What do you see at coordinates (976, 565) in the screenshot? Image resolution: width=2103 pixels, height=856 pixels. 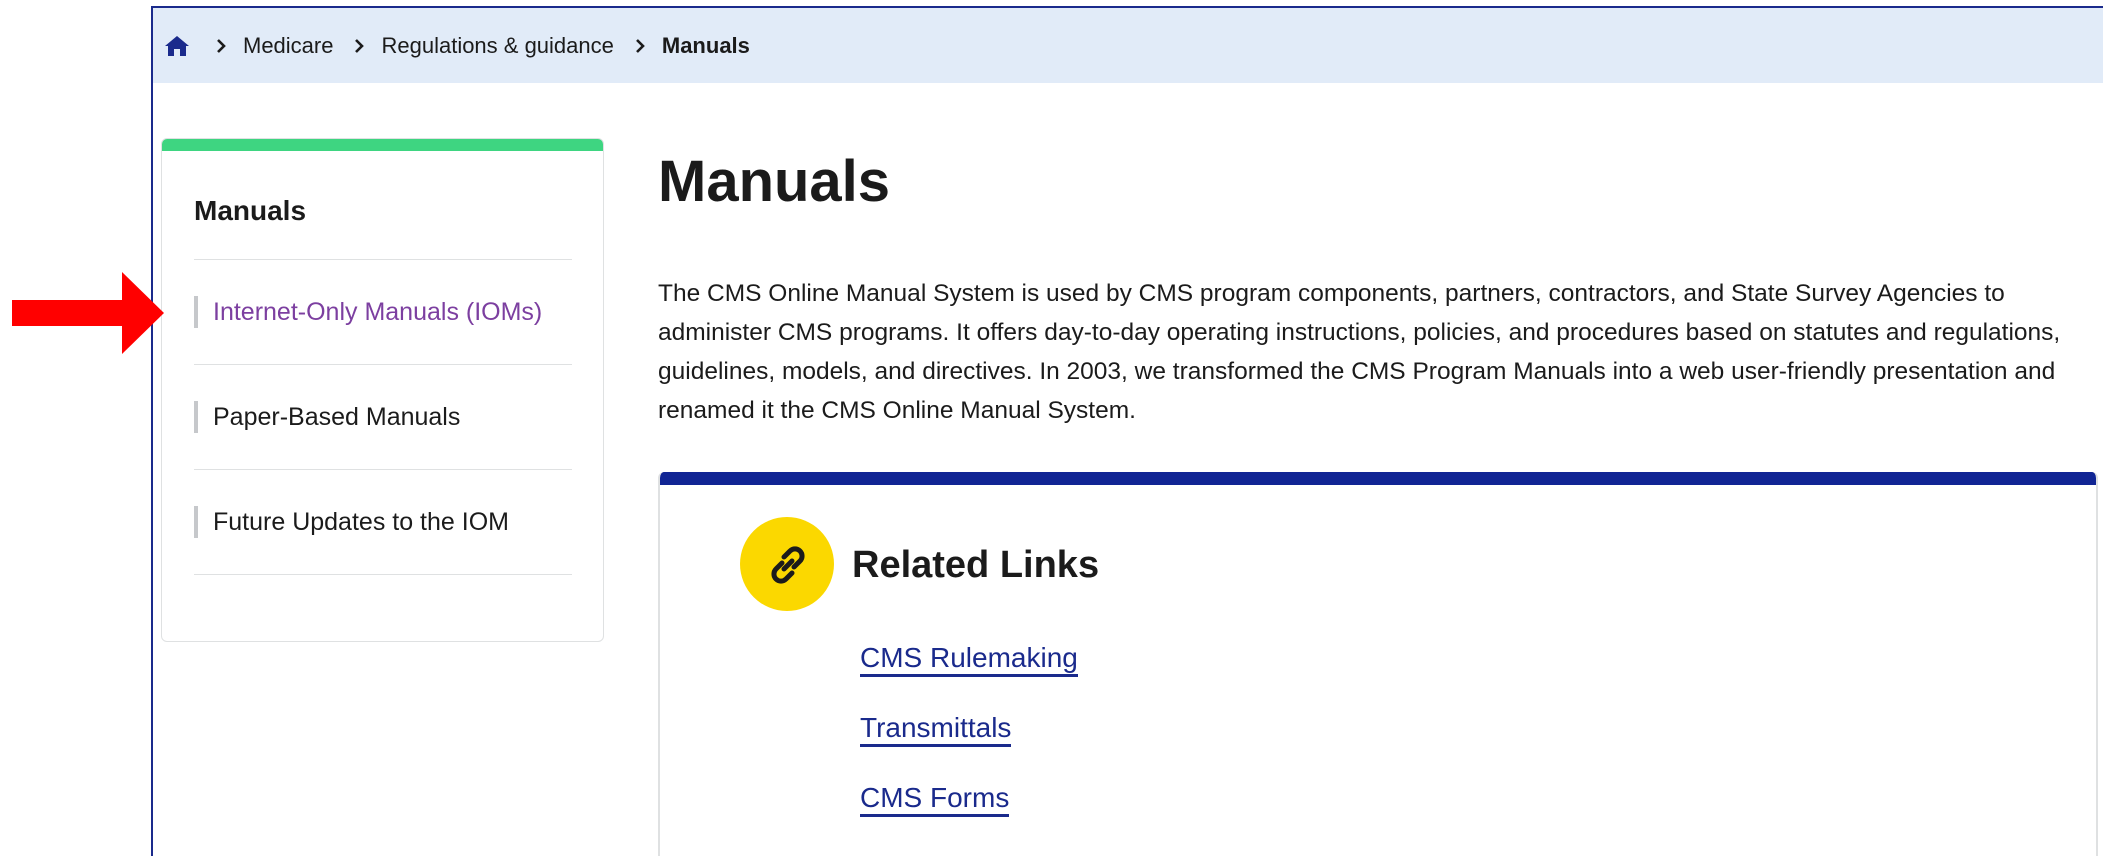 I see `related-links-title: Related Links` at bounding box center [976, 565].